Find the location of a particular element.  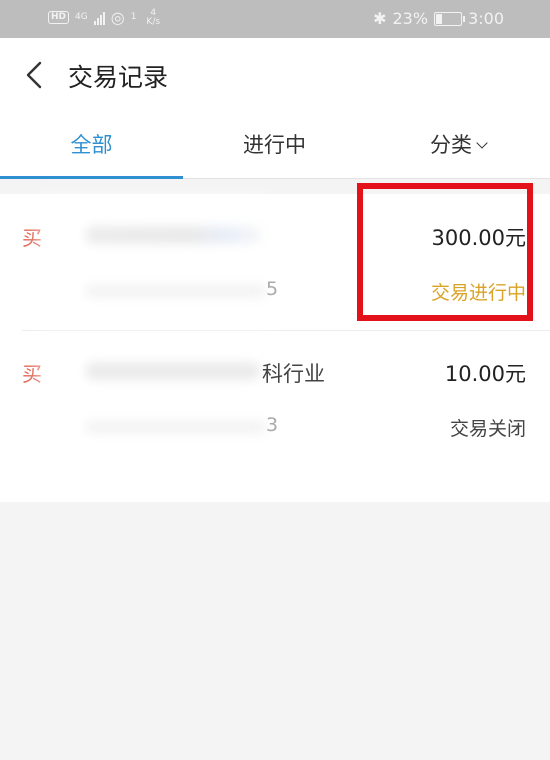

status-bar: HD 4G ◎ 1 4 K/s ✱ 23% 3:00 is located at coordinates (275, 19).